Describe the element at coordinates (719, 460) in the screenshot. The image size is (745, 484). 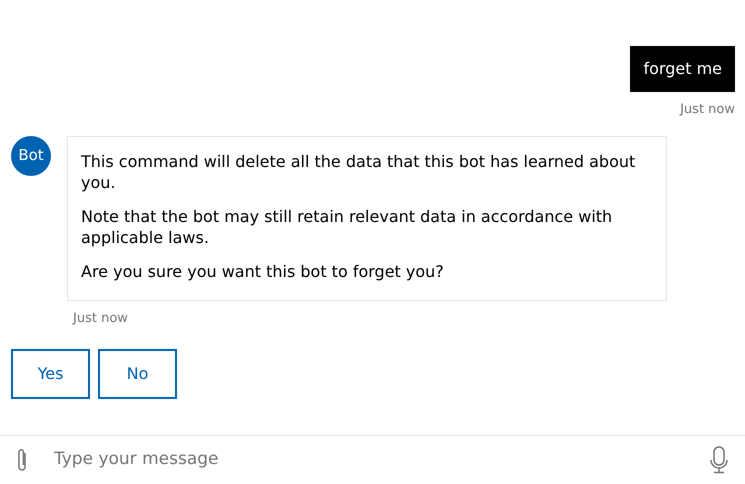
I see `microphone-icon` at that location.